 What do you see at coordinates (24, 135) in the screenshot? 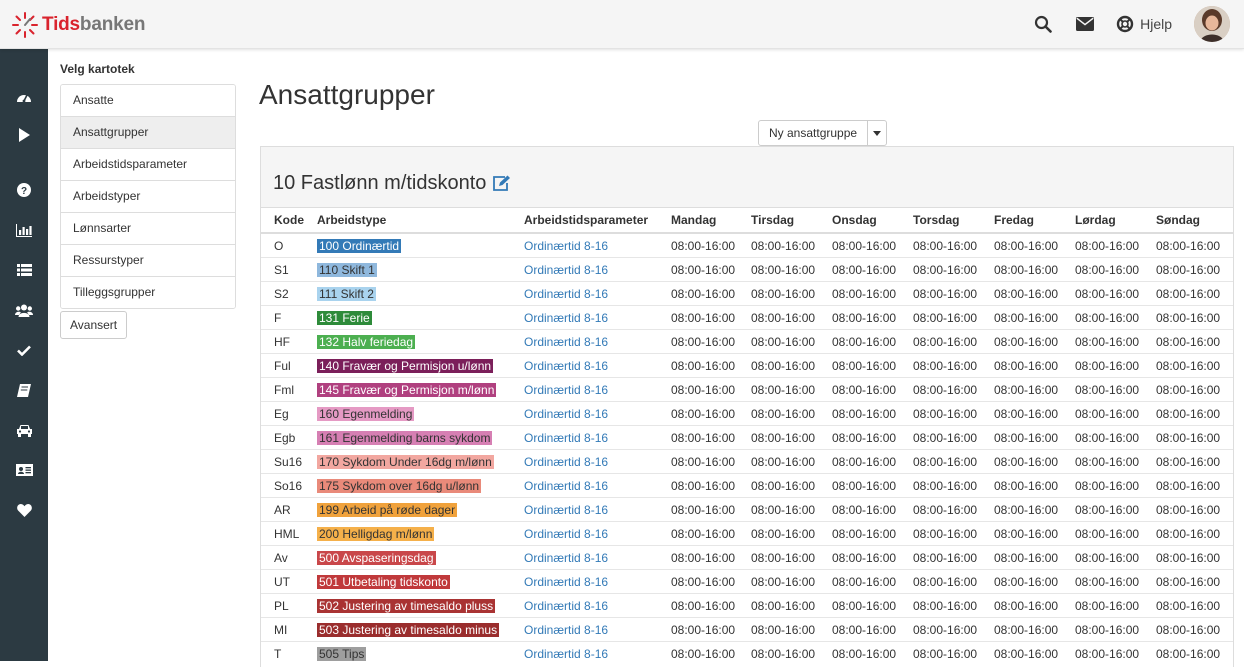
I see `sidebar-play-button` at bounding box center [24, 135].